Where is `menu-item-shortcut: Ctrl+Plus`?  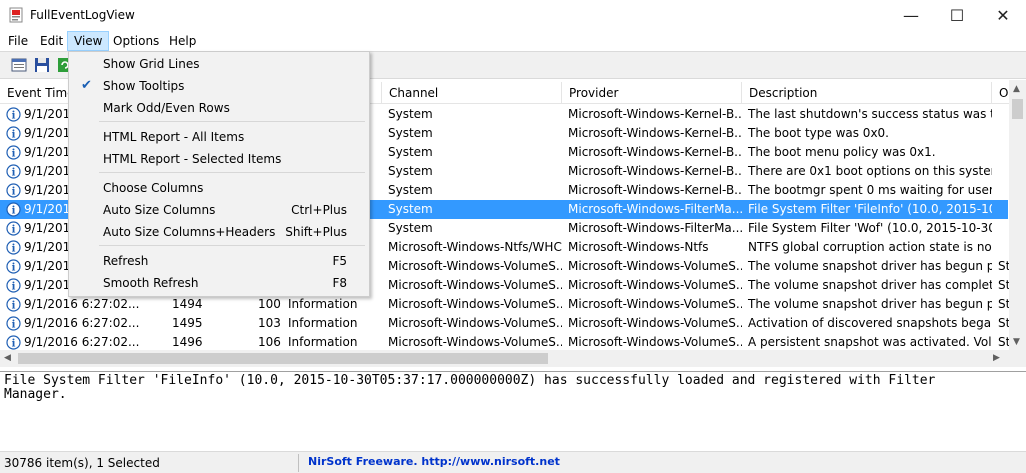
menu-item-shortcut: Ctrl+Plus is located at coordinates (319, 210).